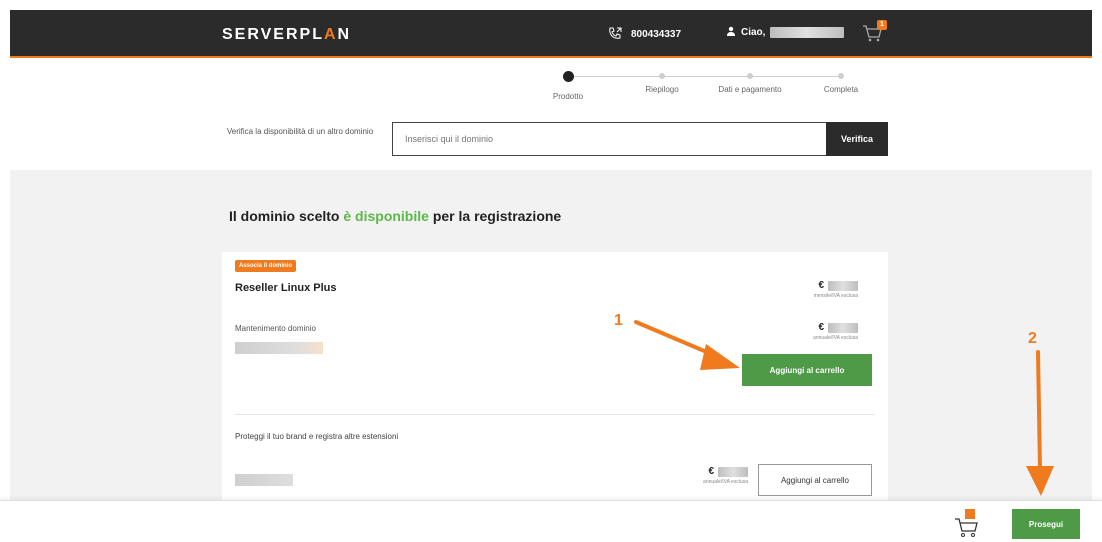 The width and height of the screenshot is (1102, 542). What do you see at coordinates (568, 76) in the screenshot?
I see `step-dot-active` at bounding box center [568, 76].